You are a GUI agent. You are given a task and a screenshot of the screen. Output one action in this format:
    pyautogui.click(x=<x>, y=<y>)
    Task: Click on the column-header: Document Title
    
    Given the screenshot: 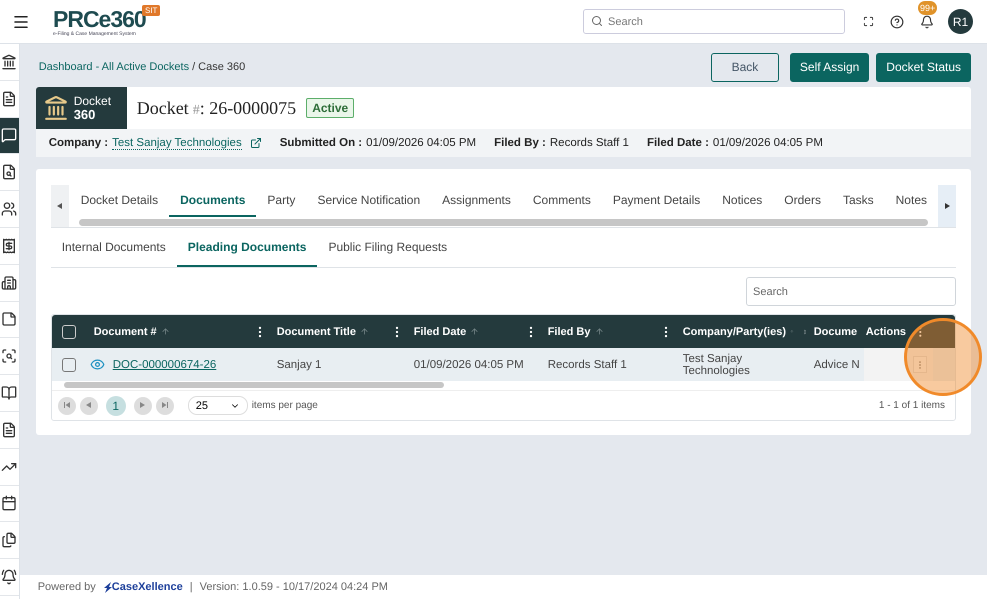 What is the action you would take?
    pyautogui.click(x=316, y=332)
    